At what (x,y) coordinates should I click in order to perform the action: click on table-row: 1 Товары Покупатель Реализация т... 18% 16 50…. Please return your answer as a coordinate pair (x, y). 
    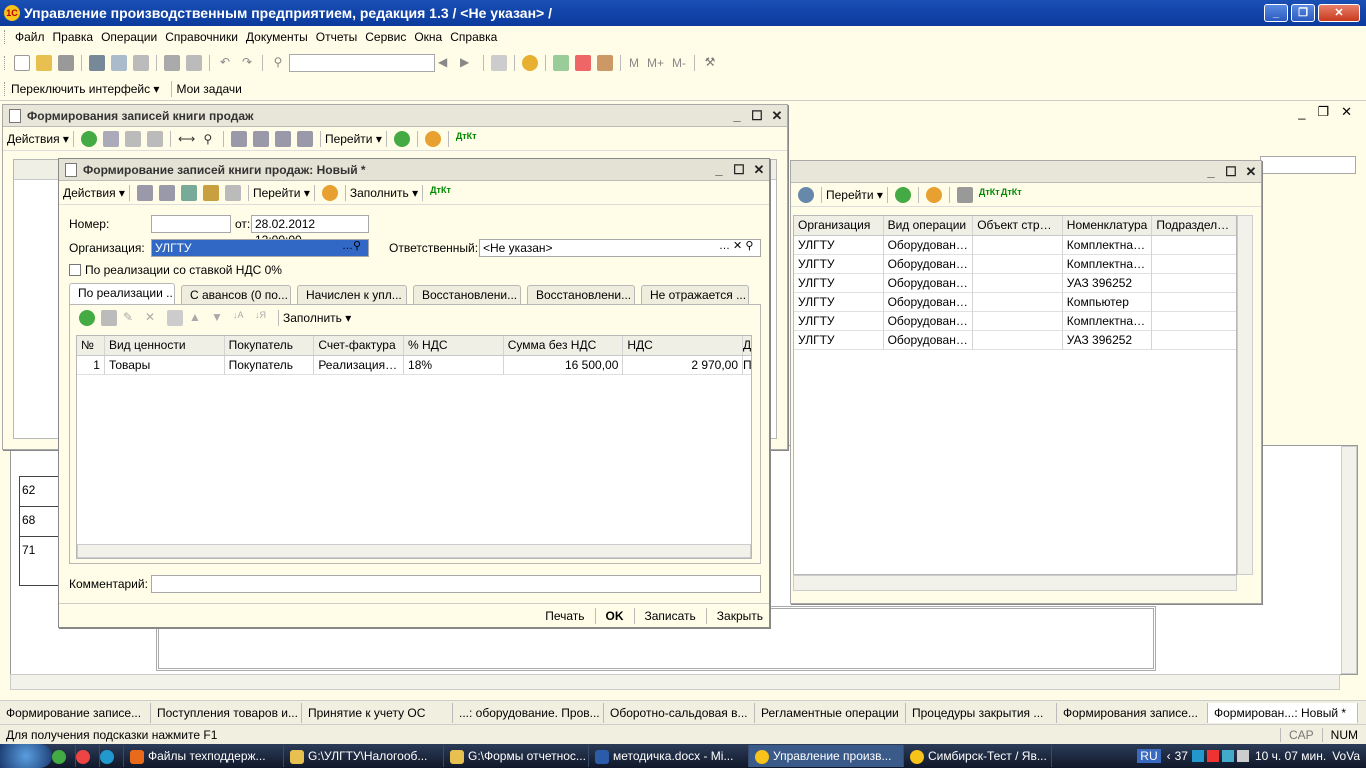
    Looking at the image, I should click on (414, 365).